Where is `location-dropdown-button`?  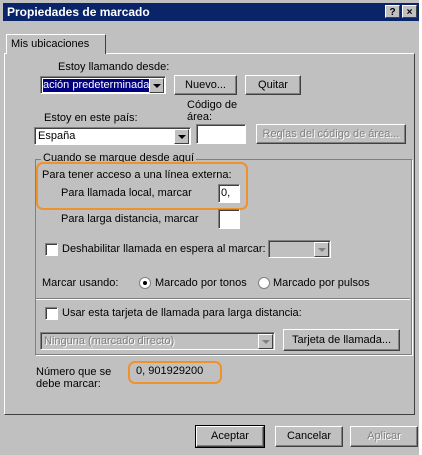
location-dropdown-button is located at coordinates (156, 85).